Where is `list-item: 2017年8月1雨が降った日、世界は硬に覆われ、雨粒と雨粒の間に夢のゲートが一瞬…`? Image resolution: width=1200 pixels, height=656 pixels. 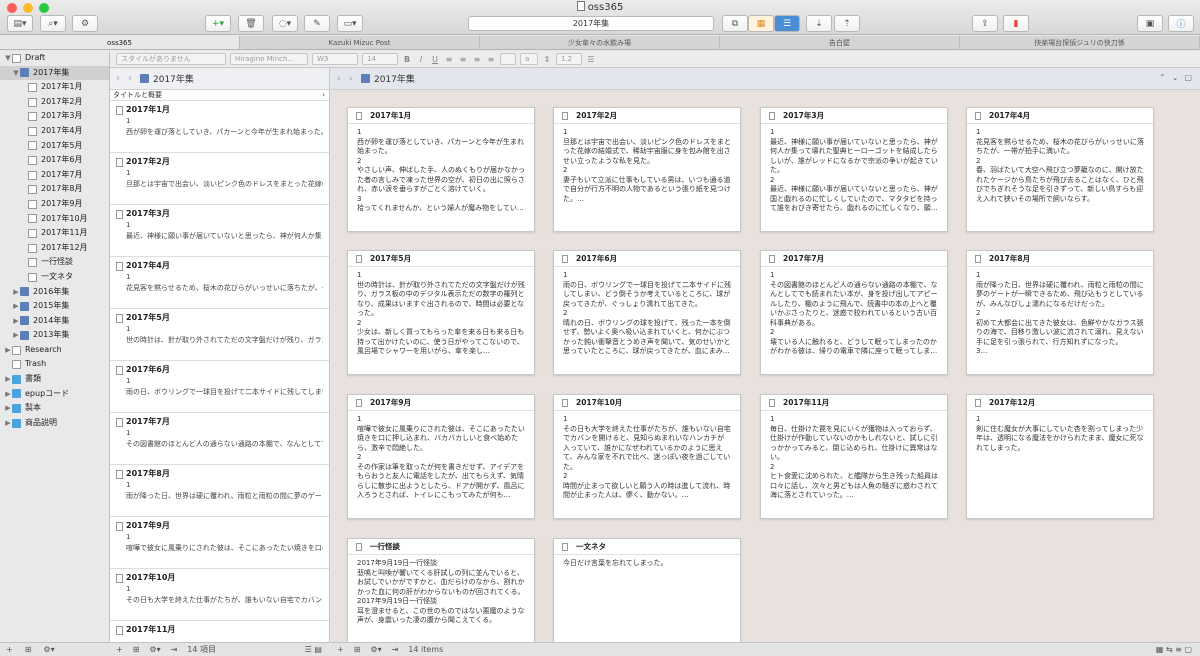 list-item: 2017年8月1雨が降った日、世界は硬に覆われ、雨粒と雨粒の間に夢のゲートが一瞬… is located at coordinates (219, 491).